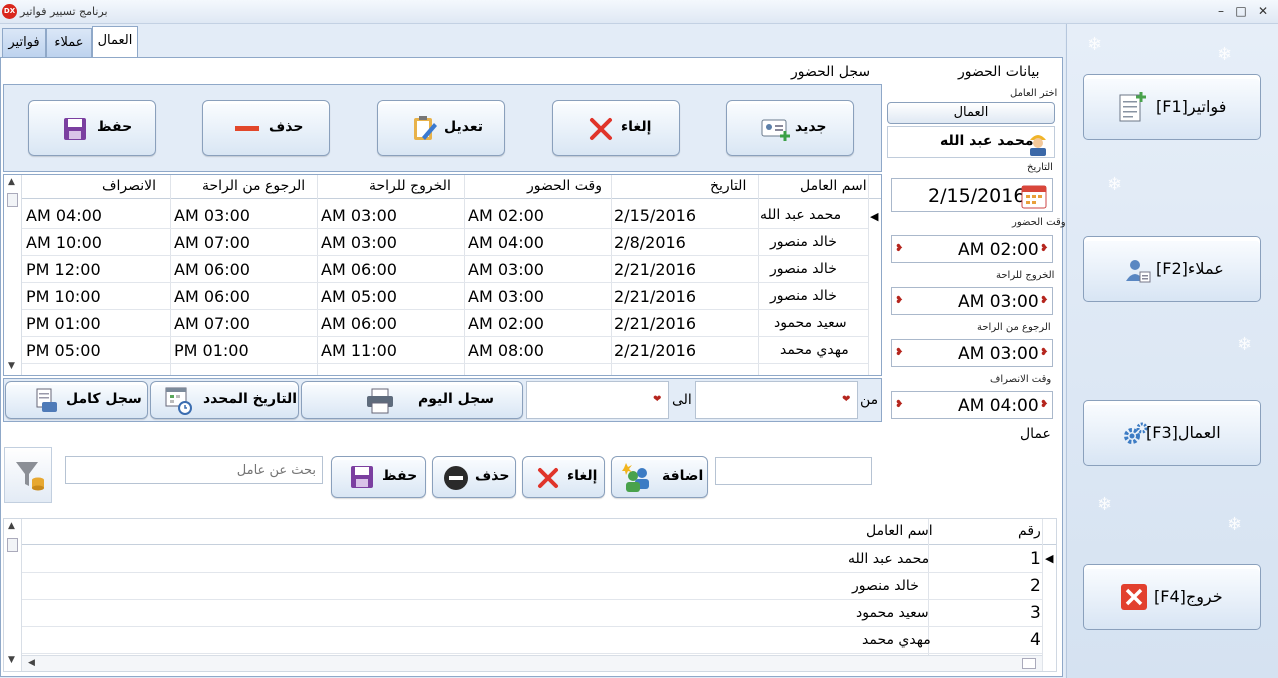 The image size is (1278, 678). Describe the element at coordinates (811, 127) in the screenshot. I see `attendance-new-label: جديد` at that location.